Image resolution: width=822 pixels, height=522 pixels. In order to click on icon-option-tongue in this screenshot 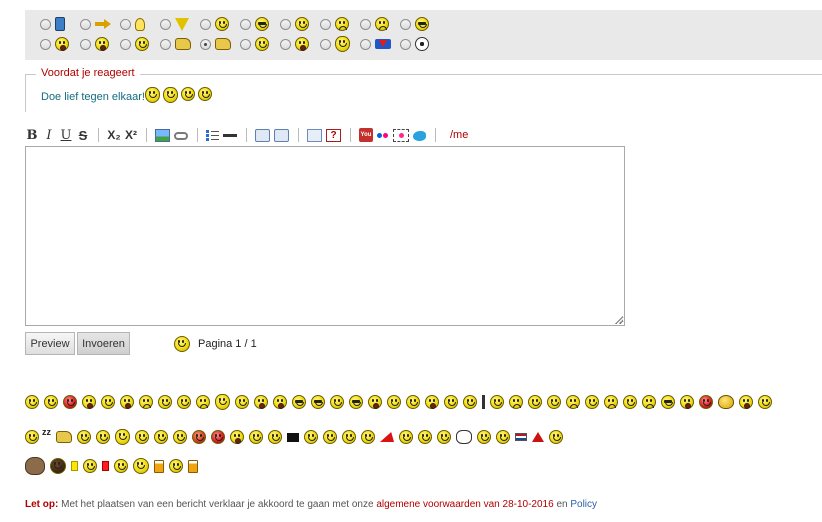, I will do `click(300, 44)`.